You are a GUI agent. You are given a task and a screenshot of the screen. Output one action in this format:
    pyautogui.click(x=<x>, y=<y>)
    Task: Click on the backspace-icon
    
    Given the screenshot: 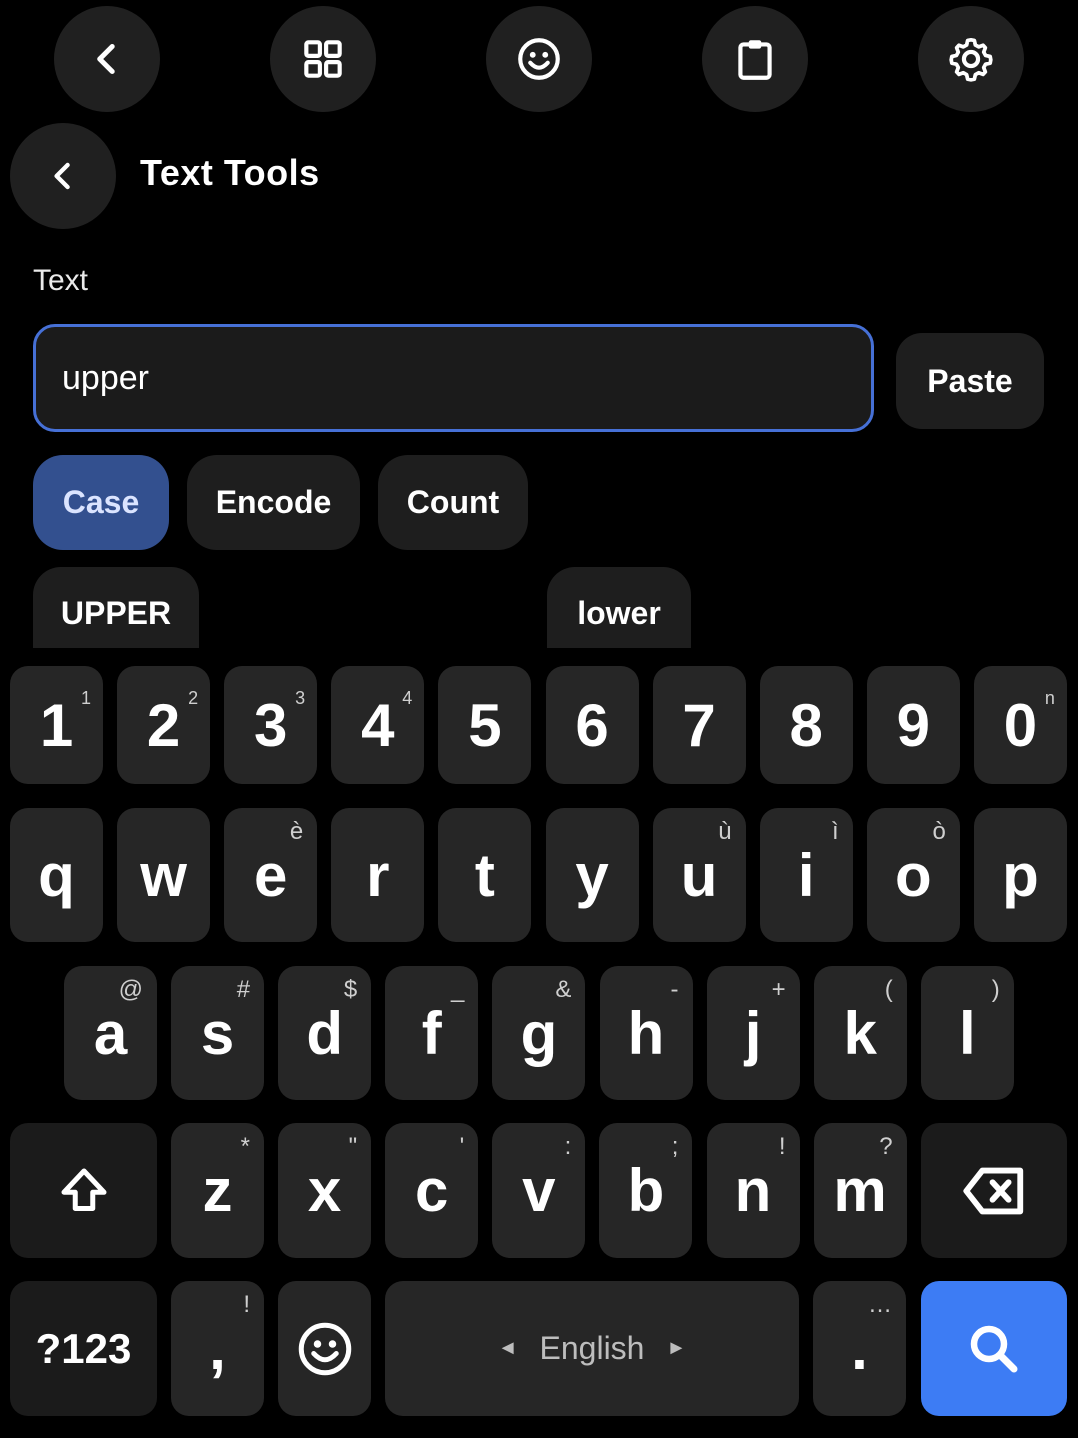 What is the action you would take?
    pyautogui.click(x=993, y=1190)
    